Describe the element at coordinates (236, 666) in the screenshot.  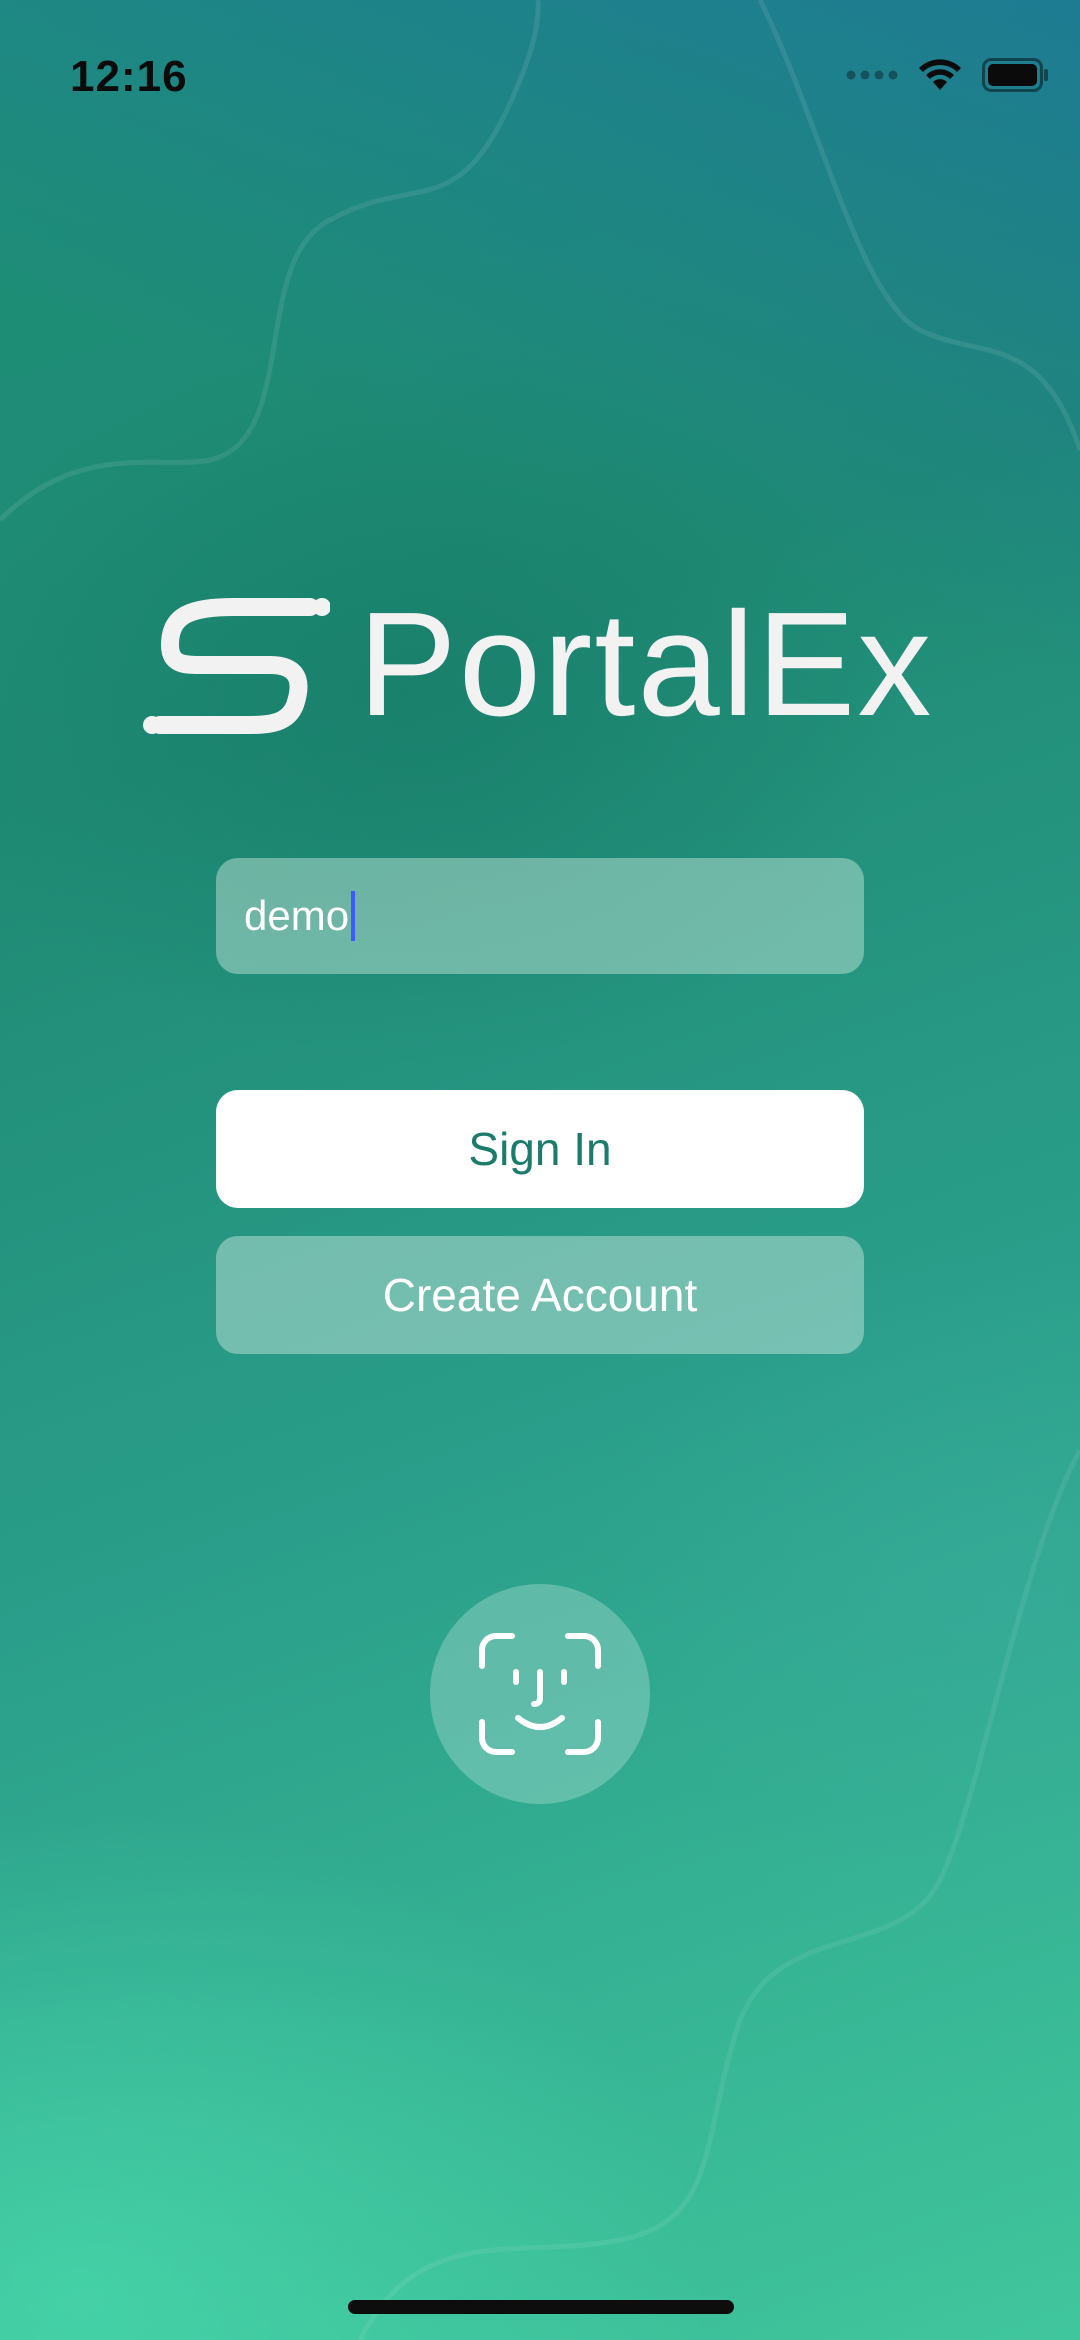
I see `portalex-logo-icon` at that location.